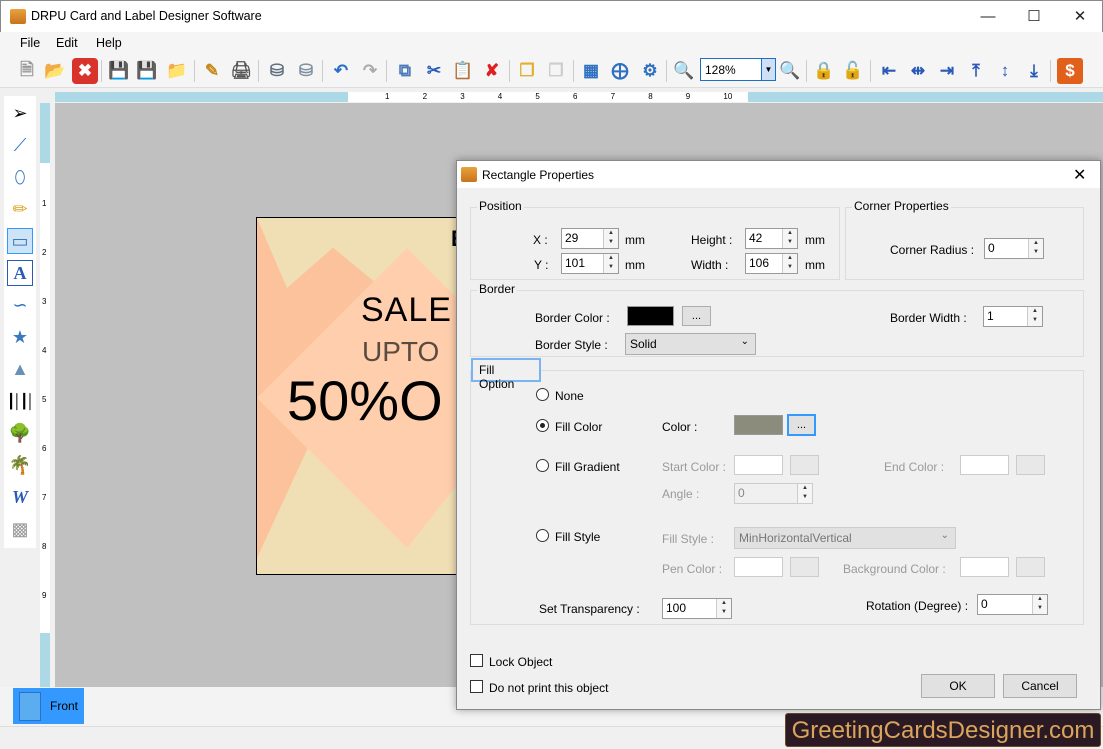  I want to click on delete-icon: ✘, so click(492, 71).